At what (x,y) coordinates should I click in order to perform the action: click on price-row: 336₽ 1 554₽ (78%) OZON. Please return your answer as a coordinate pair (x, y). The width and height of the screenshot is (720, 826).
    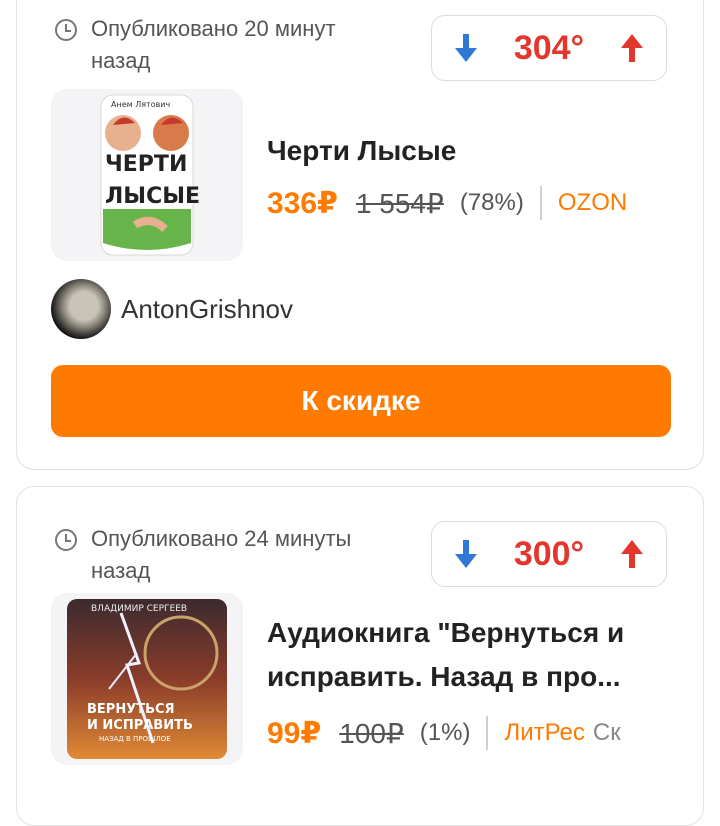
    Looking at the image, I should click on (470, 203).